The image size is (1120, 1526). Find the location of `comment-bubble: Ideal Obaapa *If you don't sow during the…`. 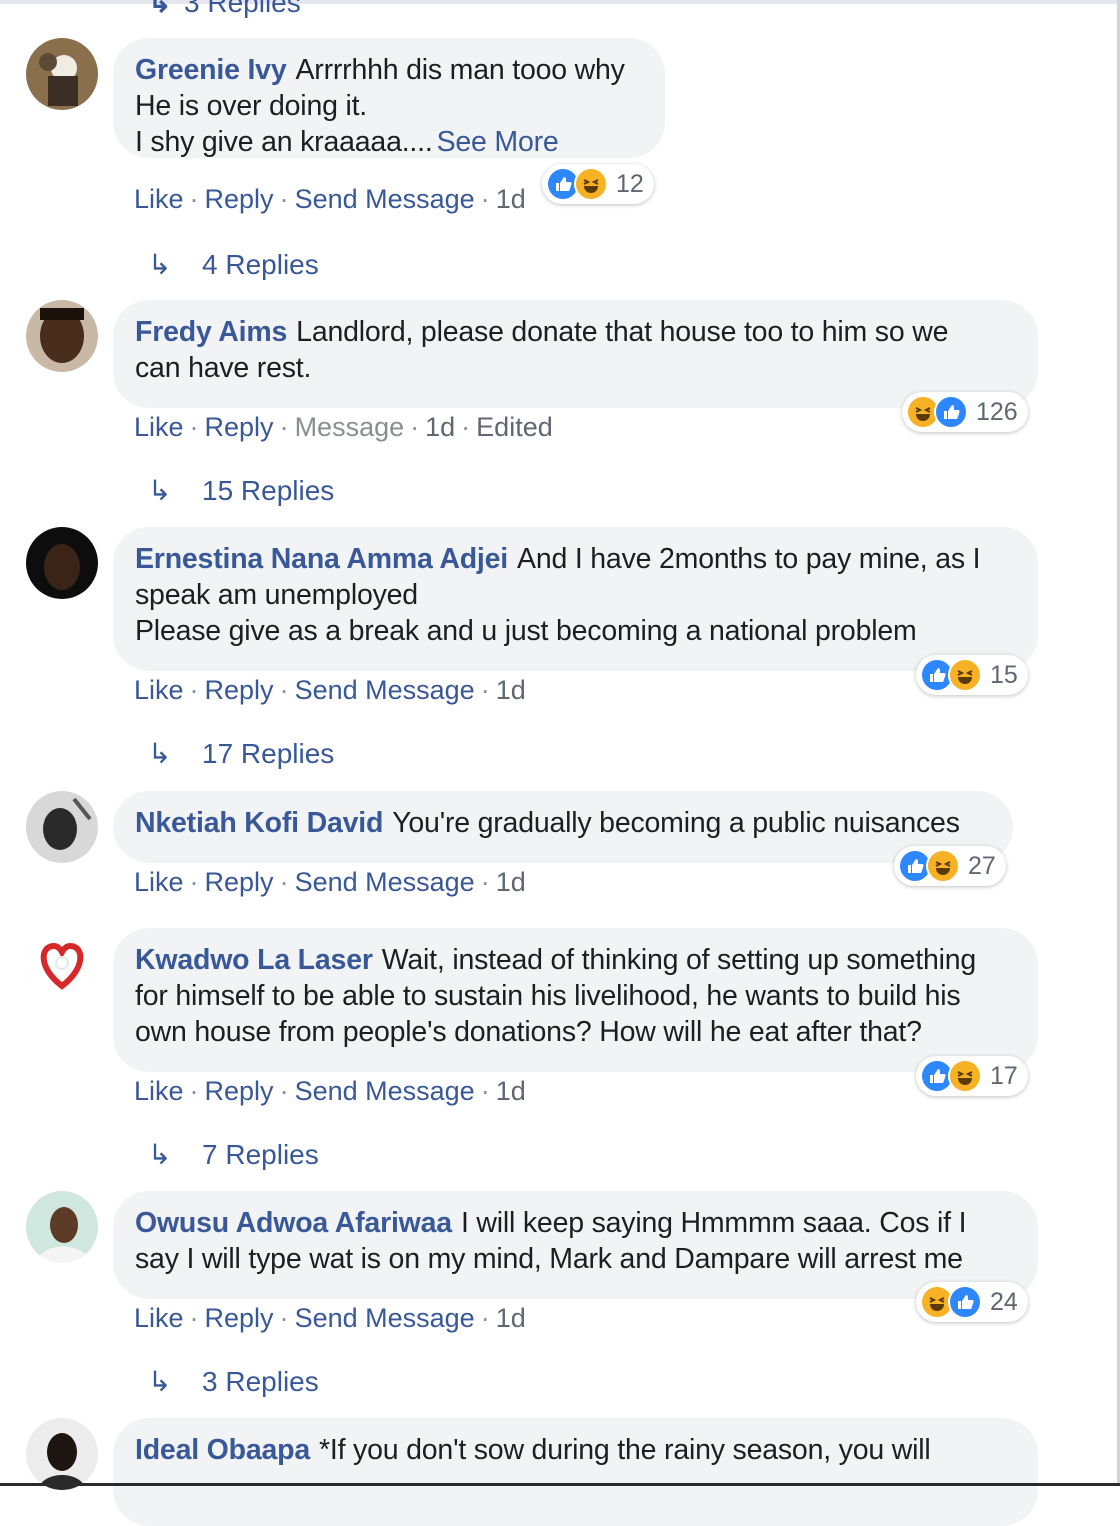

comment-bubble: Ideal Obaapa *If you don't sow during the… is located at coordinates (575, 1472).